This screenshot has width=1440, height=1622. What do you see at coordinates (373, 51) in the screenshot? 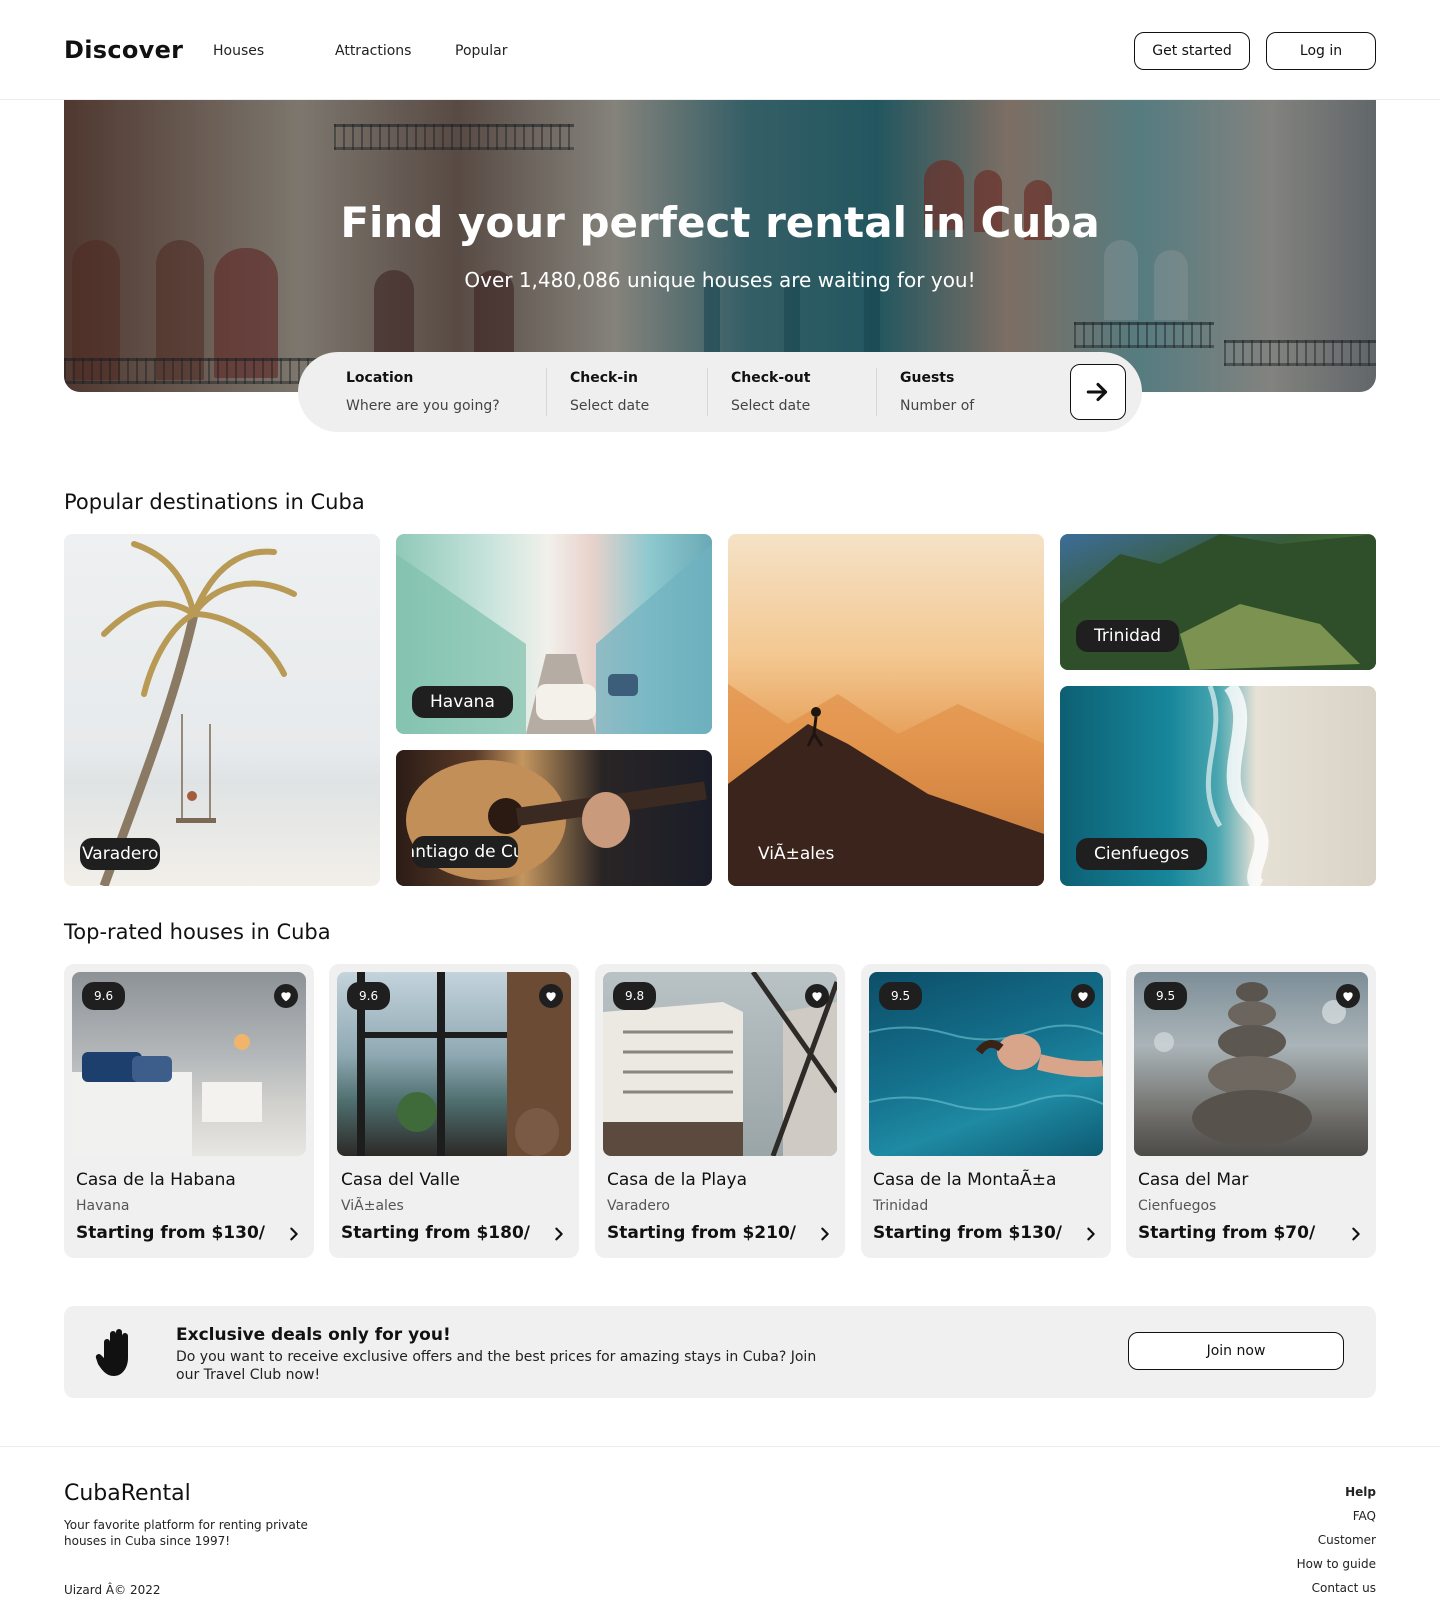
I see `nav-attractions: Attractions` at bounding box center [373, 51].